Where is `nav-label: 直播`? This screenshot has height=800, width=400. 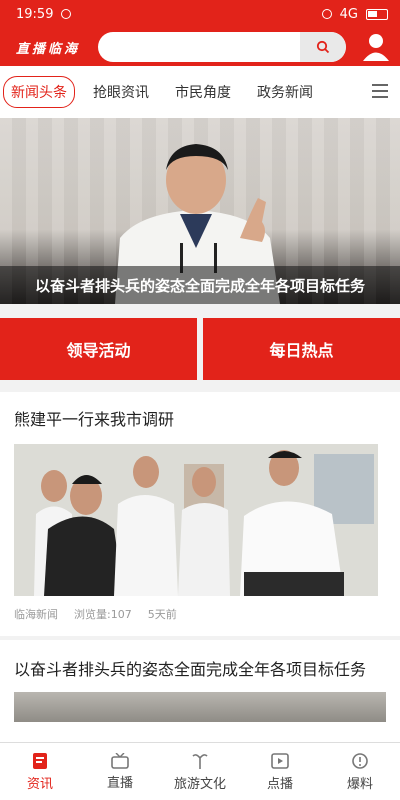
nav-label: 直播 is located at coordinates (119, 783).